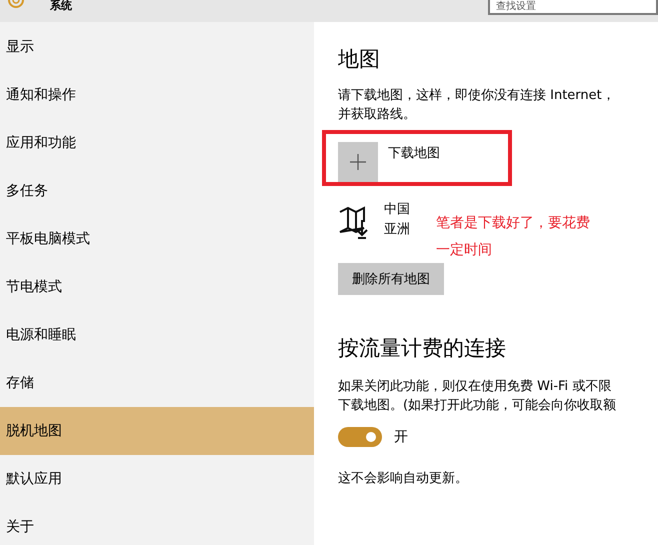  What do you see at coordinates (422, 348) in the screenshot?
I see `section-heading: 按流量计费的连接` at bounding box center [422, 348].